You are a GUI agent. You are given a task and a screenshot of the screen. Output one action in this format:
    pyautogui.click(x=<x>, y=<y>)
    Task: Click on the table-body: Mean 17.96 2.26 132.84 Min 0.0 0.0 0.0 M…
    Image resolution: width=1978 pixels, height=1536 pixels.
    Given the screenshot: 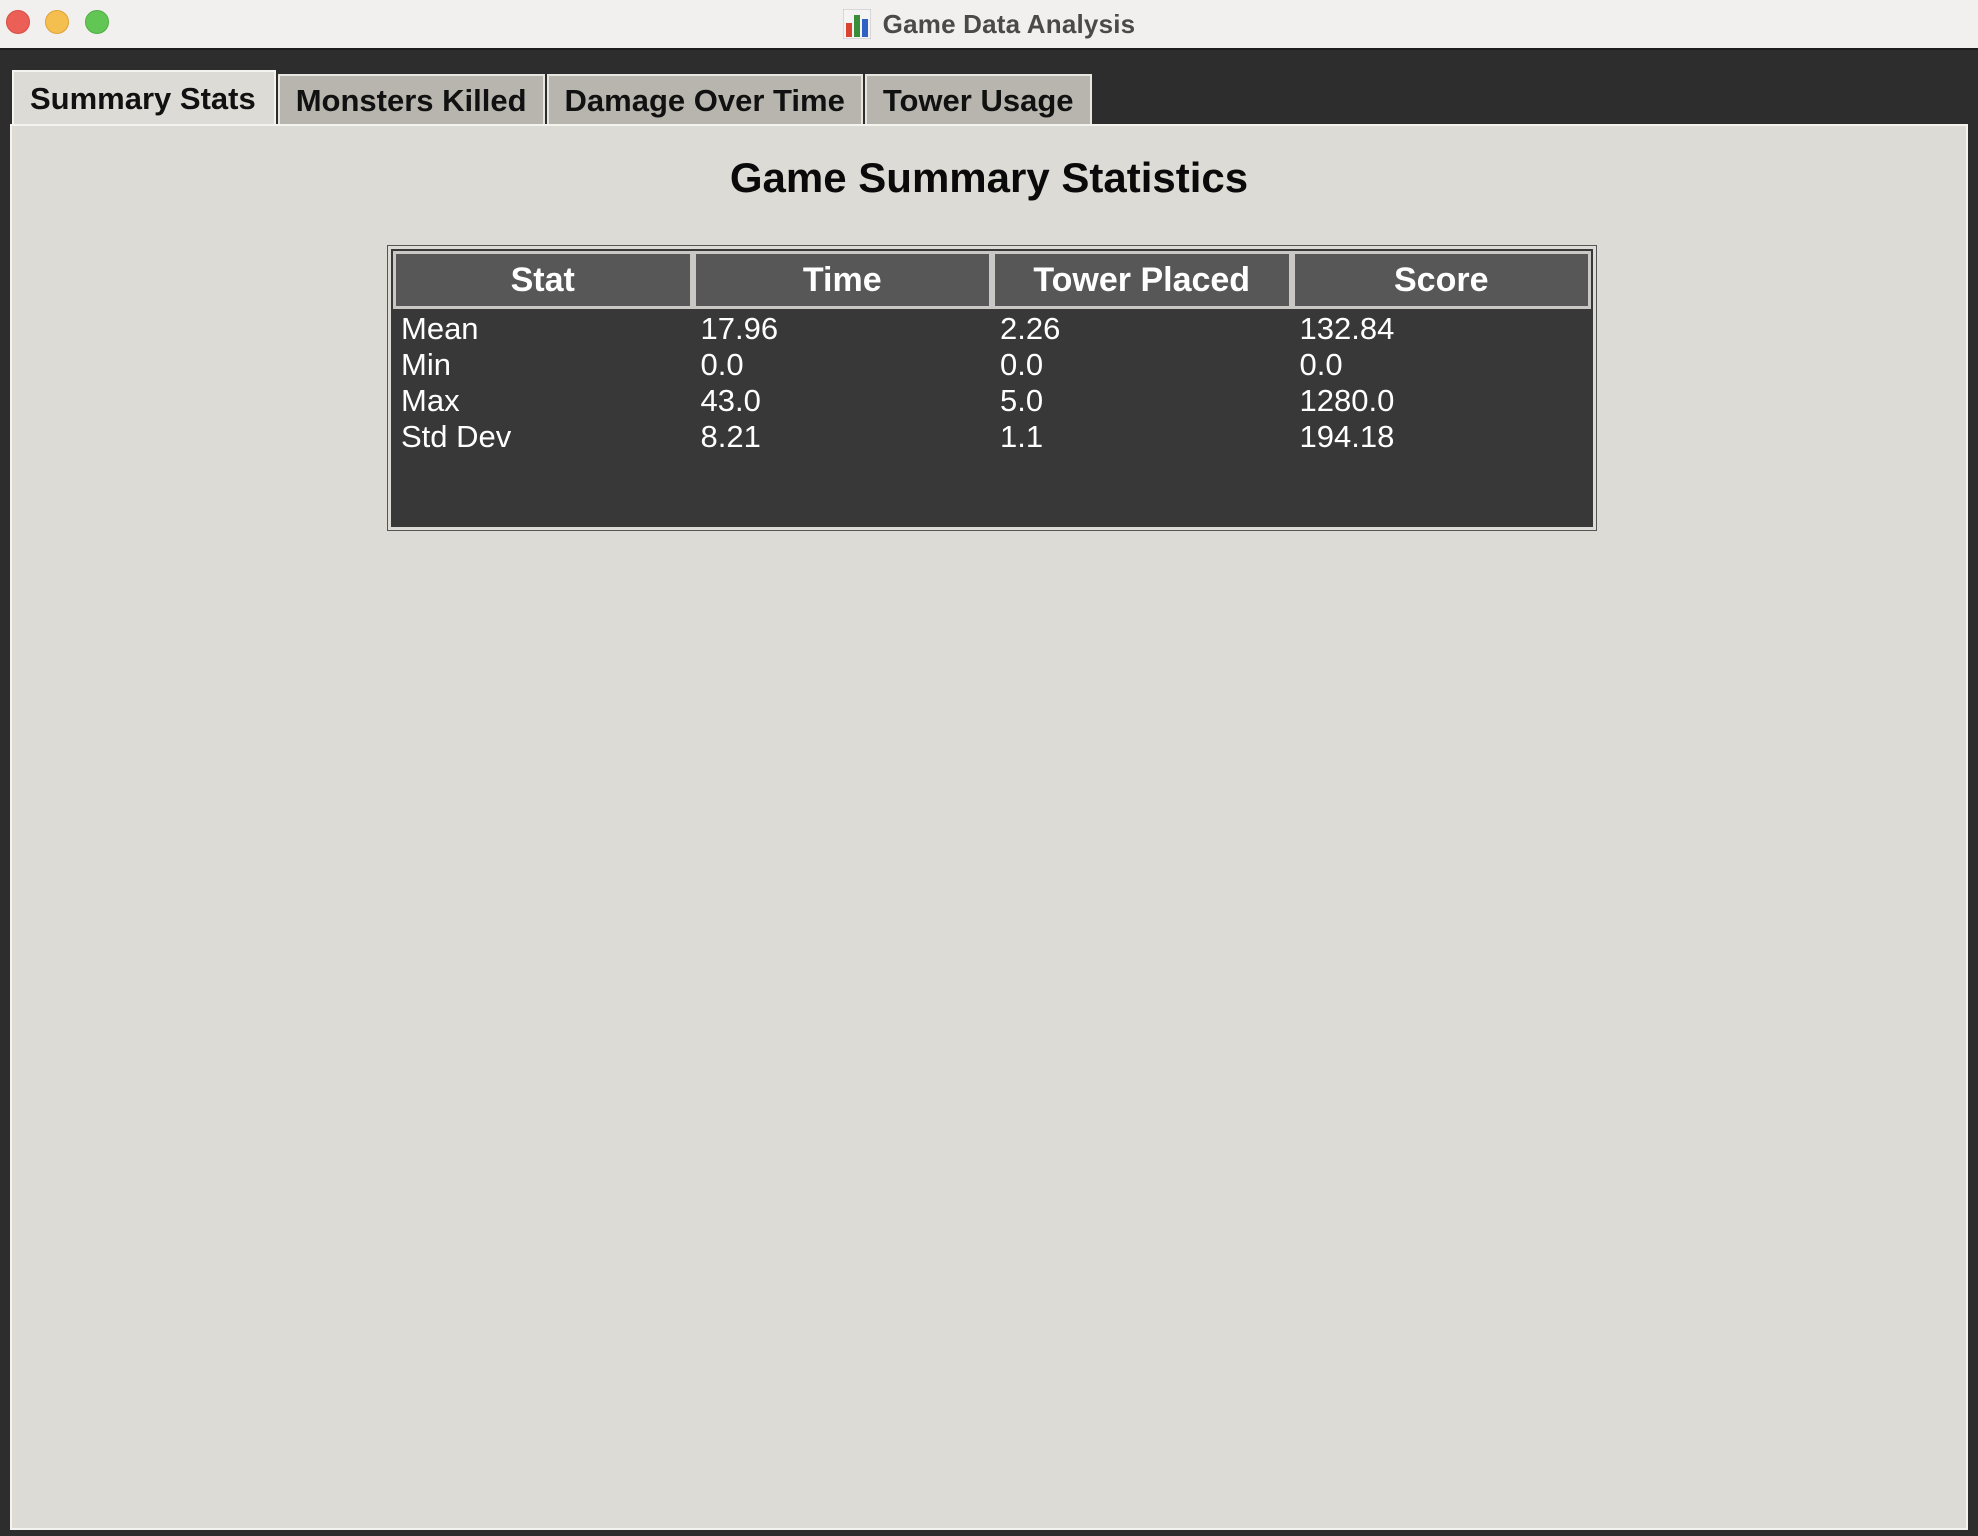 What is the action you would take?
    pyautogui.click(x=992, y=383)
    